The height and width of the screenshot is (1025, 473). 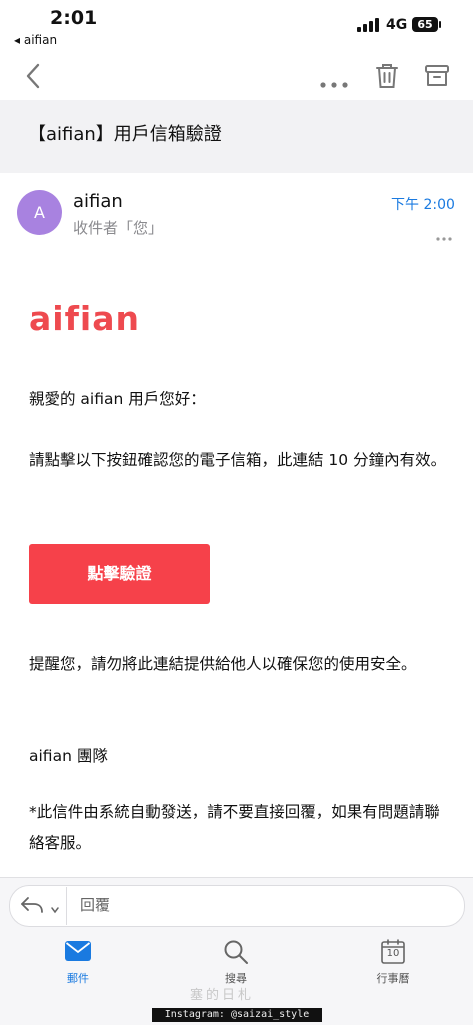 What do you see at coordinates (125, 134) in the screenshot?
I see `email-subject: 【aifian】用戶信箱驗證` at bounding box center [125, 134].